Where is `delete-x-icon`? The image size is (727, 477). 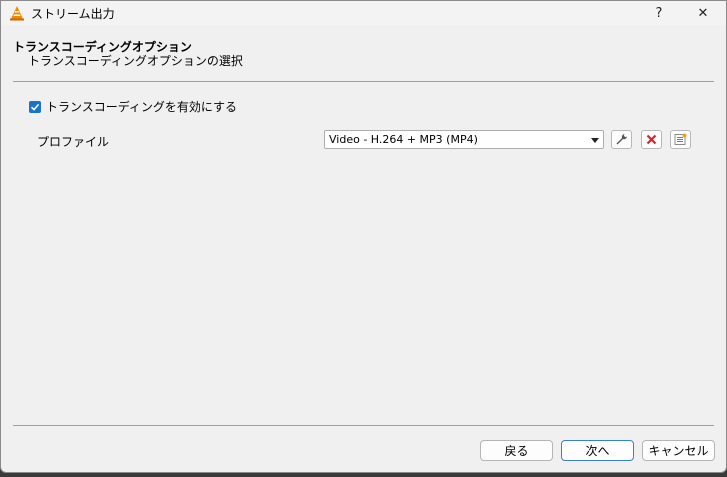
delete-x-icon is located at coordinates (651, 139).